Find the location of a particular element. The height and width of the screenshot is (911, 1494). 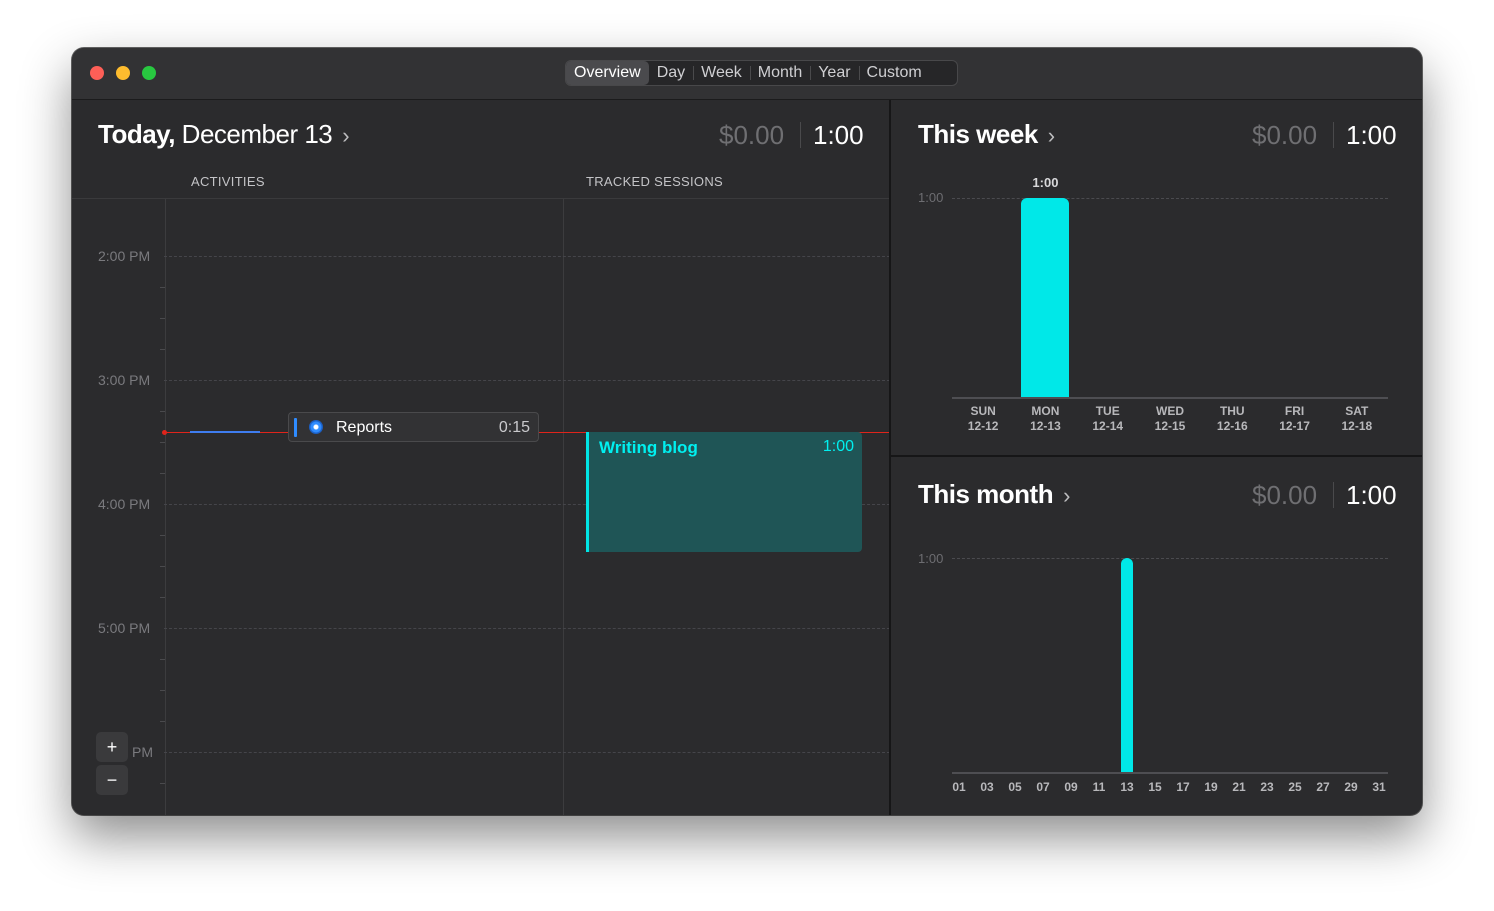

week-day-label: FRI 12-17 is located at coordinates (1294, 418).